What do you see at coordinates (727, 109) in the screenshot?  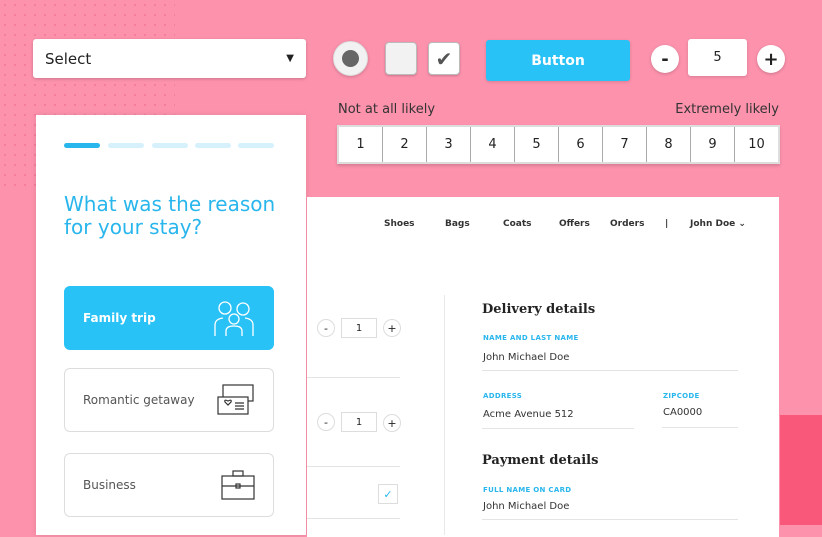 I see `scale-high-label: Extremely likely` at bounding box center [727, 109].